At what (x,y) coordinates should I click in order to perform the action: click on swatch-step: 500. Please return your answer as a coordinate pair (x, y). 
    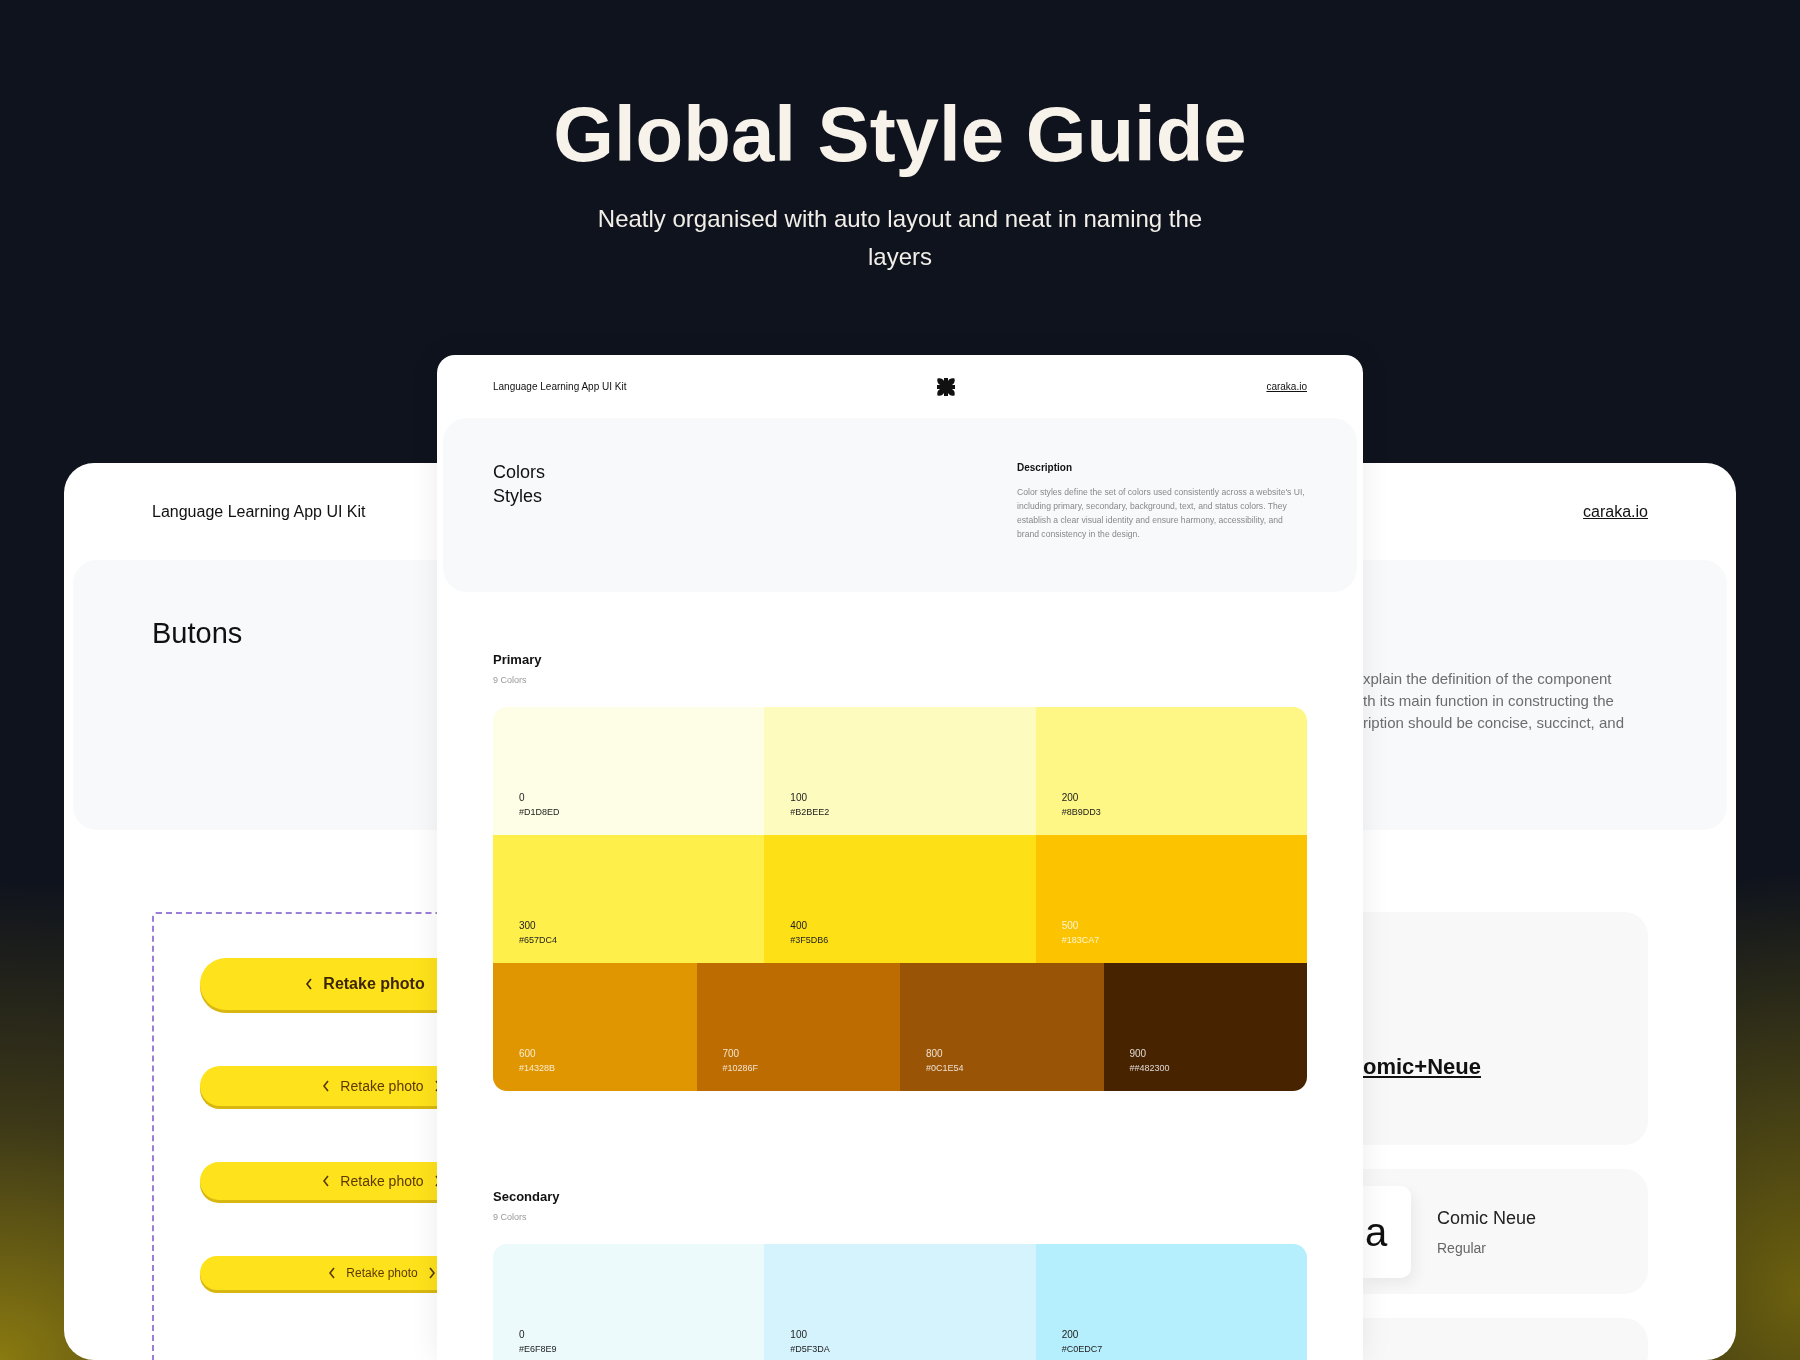
    Looking at the image, I should click on (1171, 926).